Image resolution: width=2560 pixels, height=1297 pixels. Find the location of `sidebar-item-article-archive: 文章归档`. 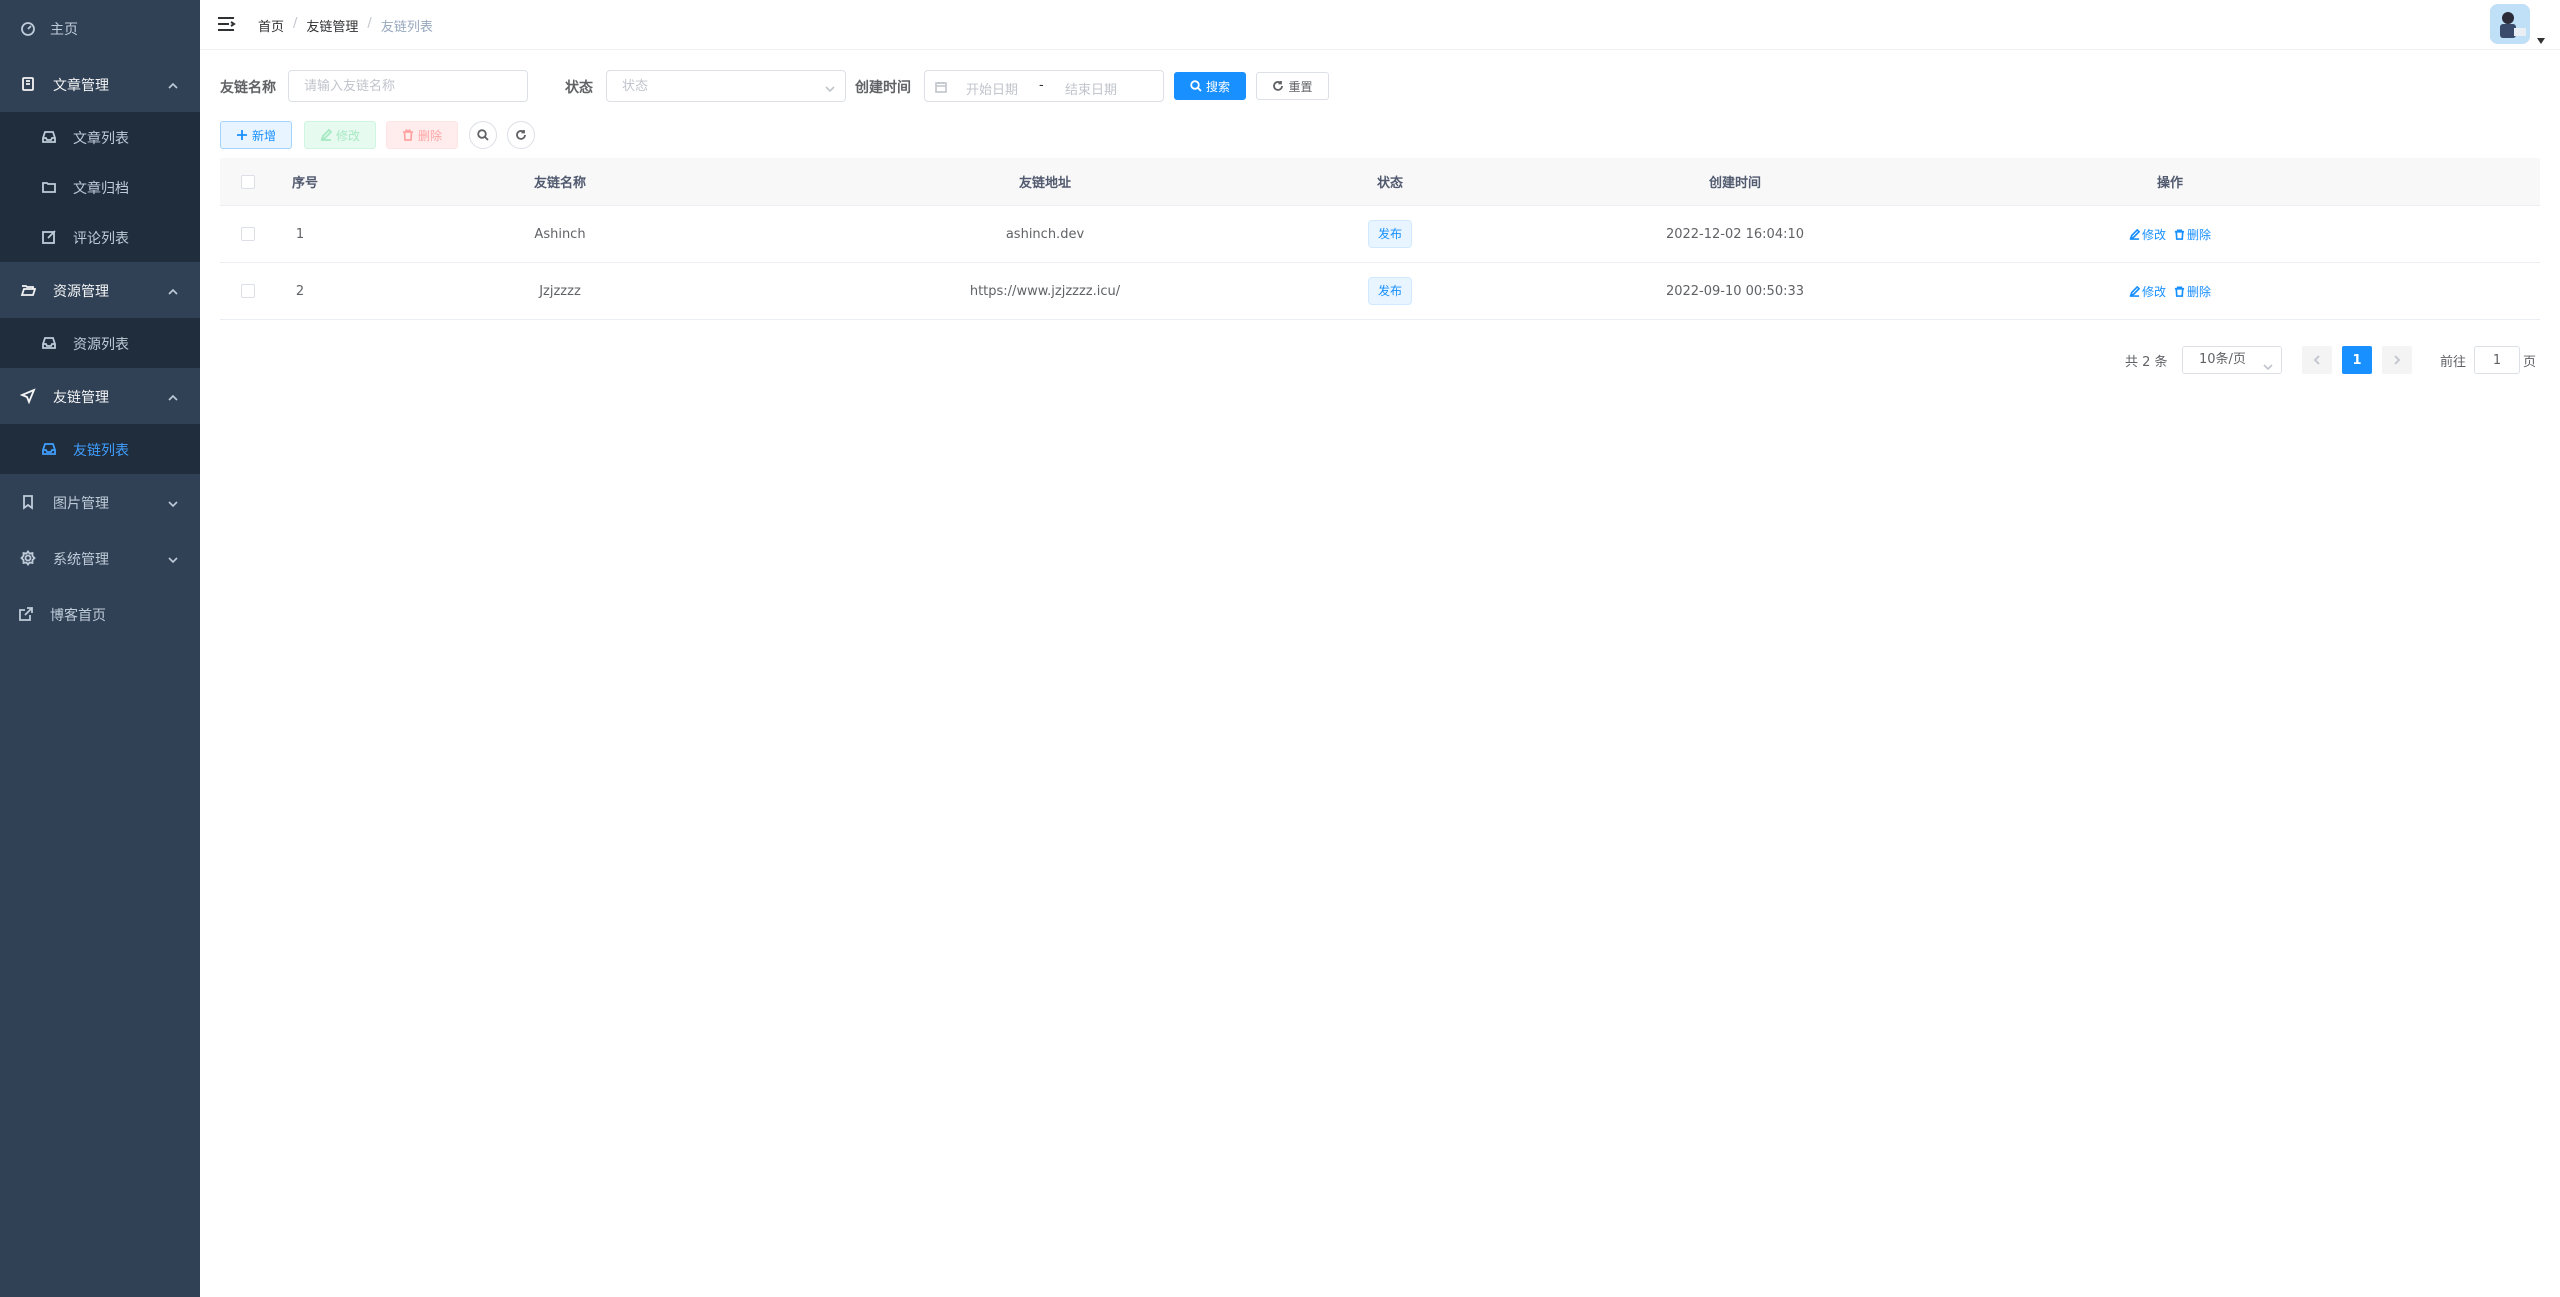

sidebar-item-article-archive: 文章归档 is located at coordinates (100, 187).